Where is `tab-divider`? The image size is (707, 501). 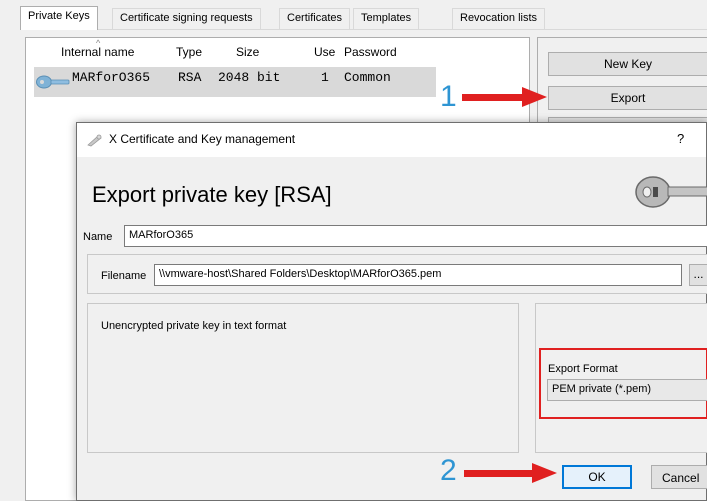
tab-divider is located at coordinates (363, 29).